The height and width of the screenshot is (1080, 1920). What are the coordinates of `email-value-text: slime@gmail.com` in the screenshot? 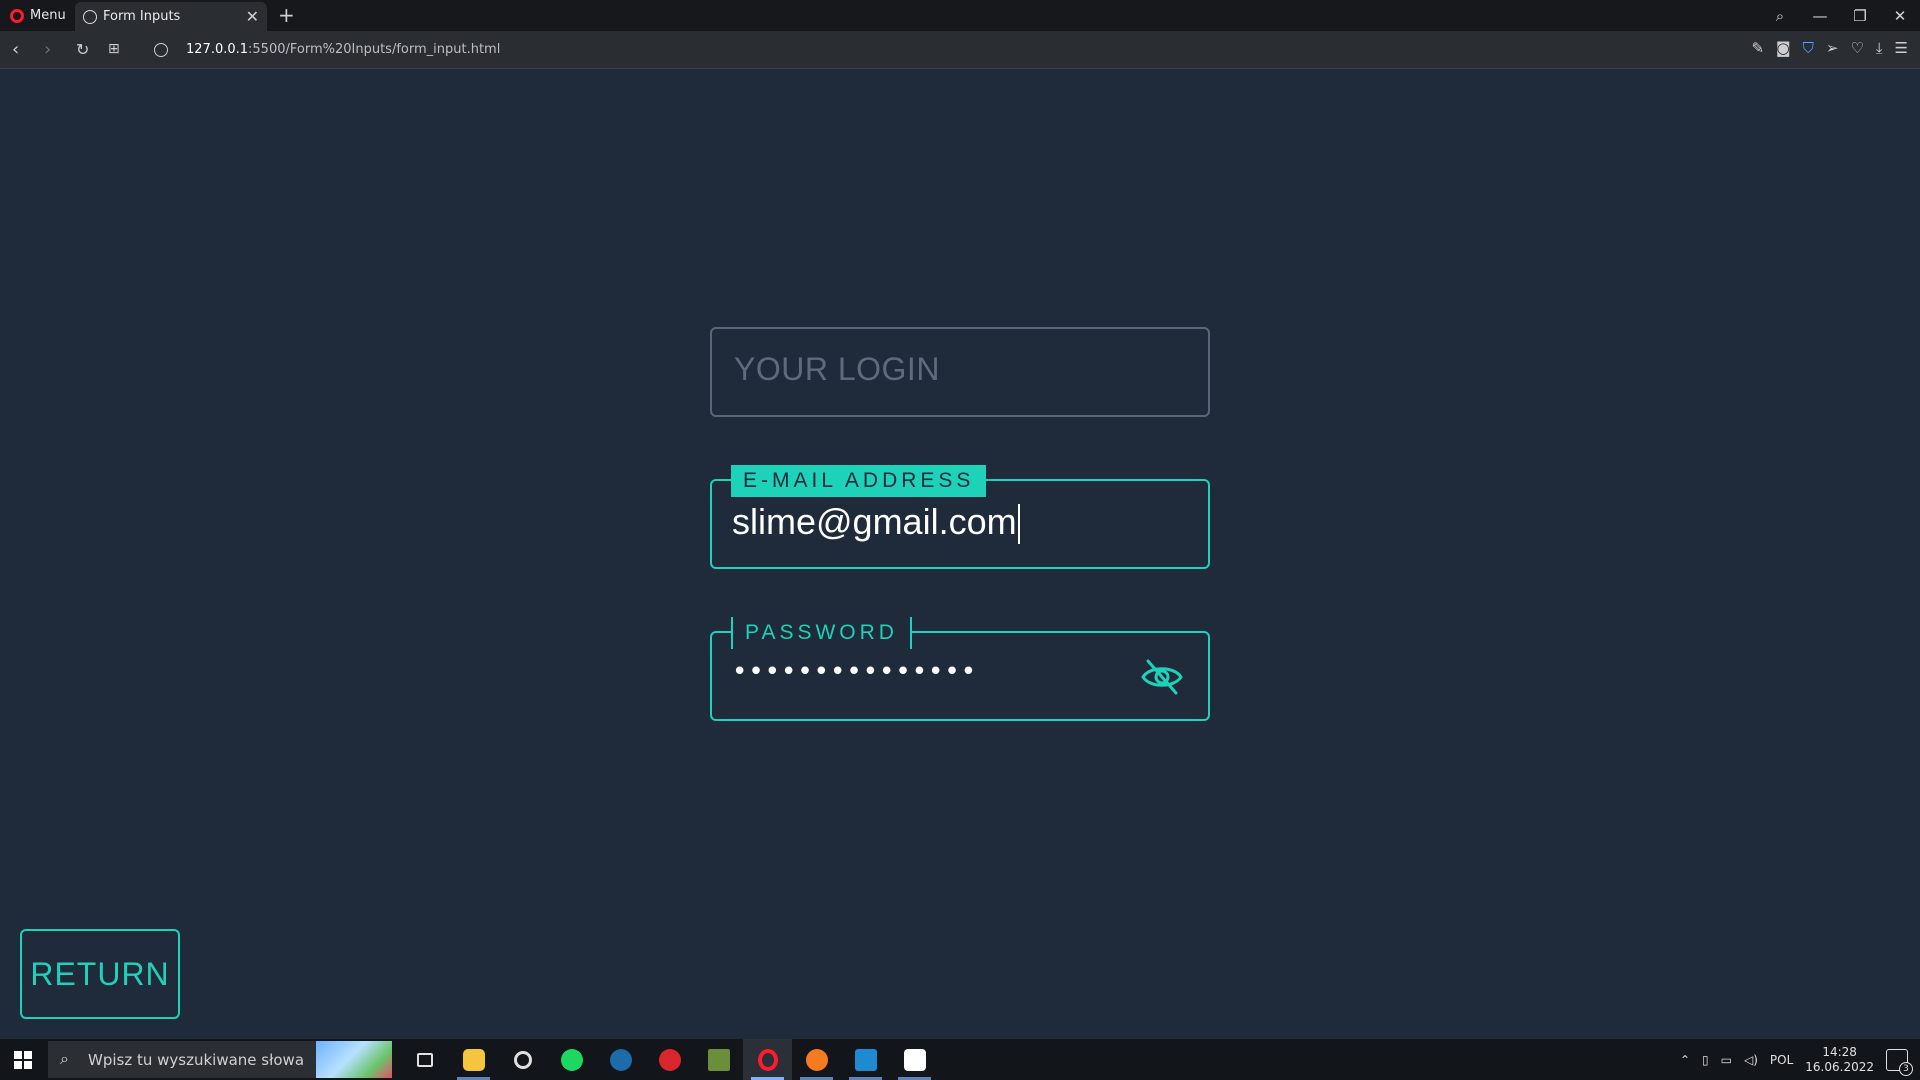 It's located at (874, 521).